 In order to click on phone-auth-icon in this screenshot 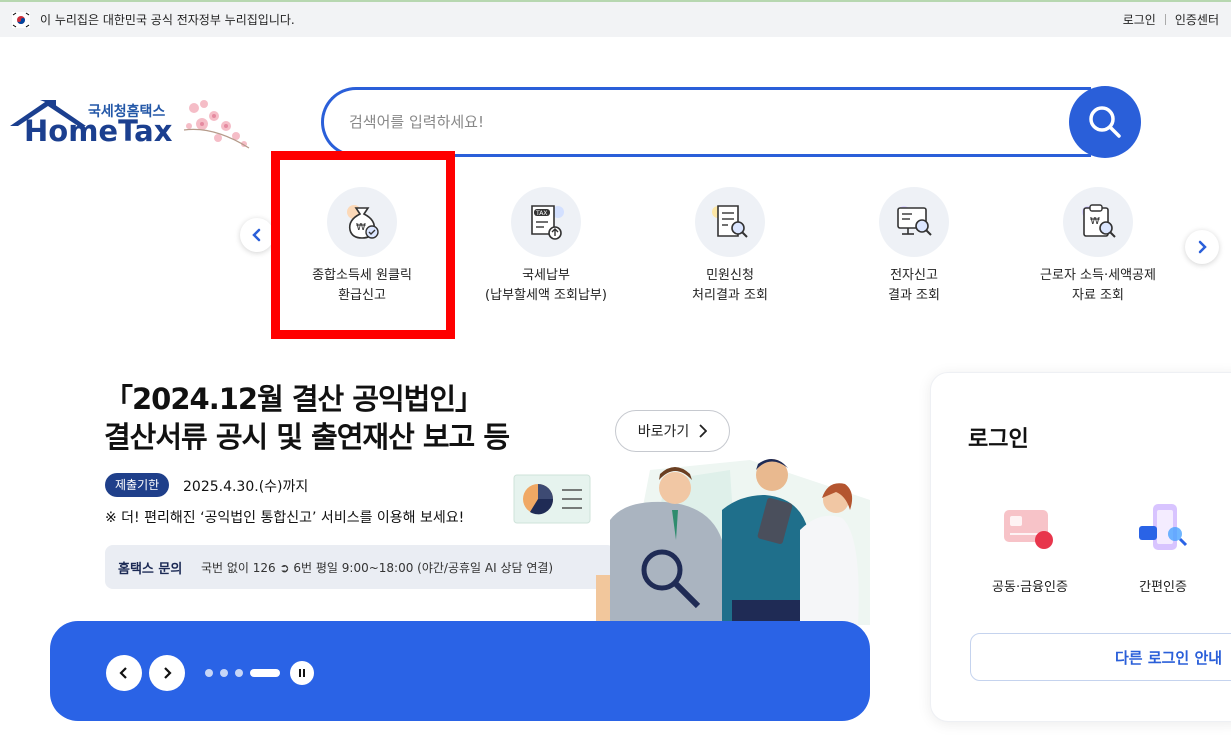, I will do `click(1163, 530)`.